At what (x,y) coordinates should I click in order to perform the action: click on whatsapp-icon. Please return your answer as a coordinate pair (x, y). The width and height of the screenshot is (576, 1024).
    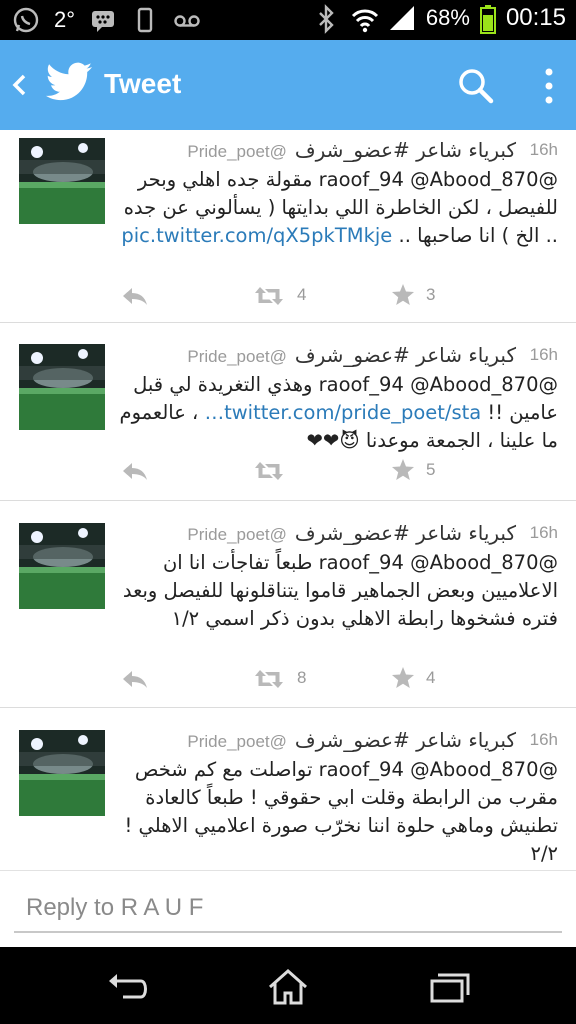
    Looking at the image, I should click on (26, 20).